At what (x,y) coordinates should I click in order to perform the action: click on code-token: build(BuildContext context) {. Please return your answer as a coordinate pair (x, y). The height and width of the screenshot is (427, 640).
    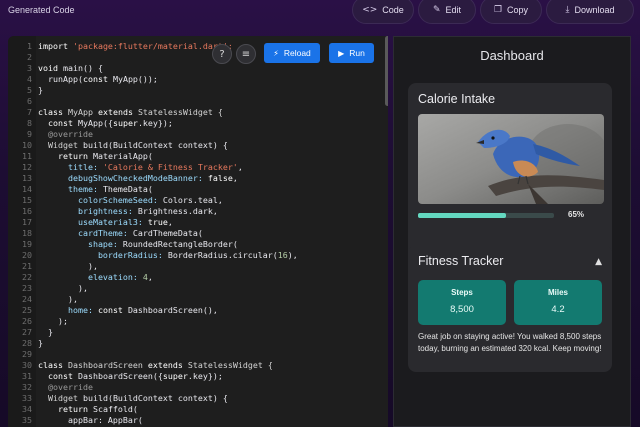
    Looking at the image, I should click on (155, 398).